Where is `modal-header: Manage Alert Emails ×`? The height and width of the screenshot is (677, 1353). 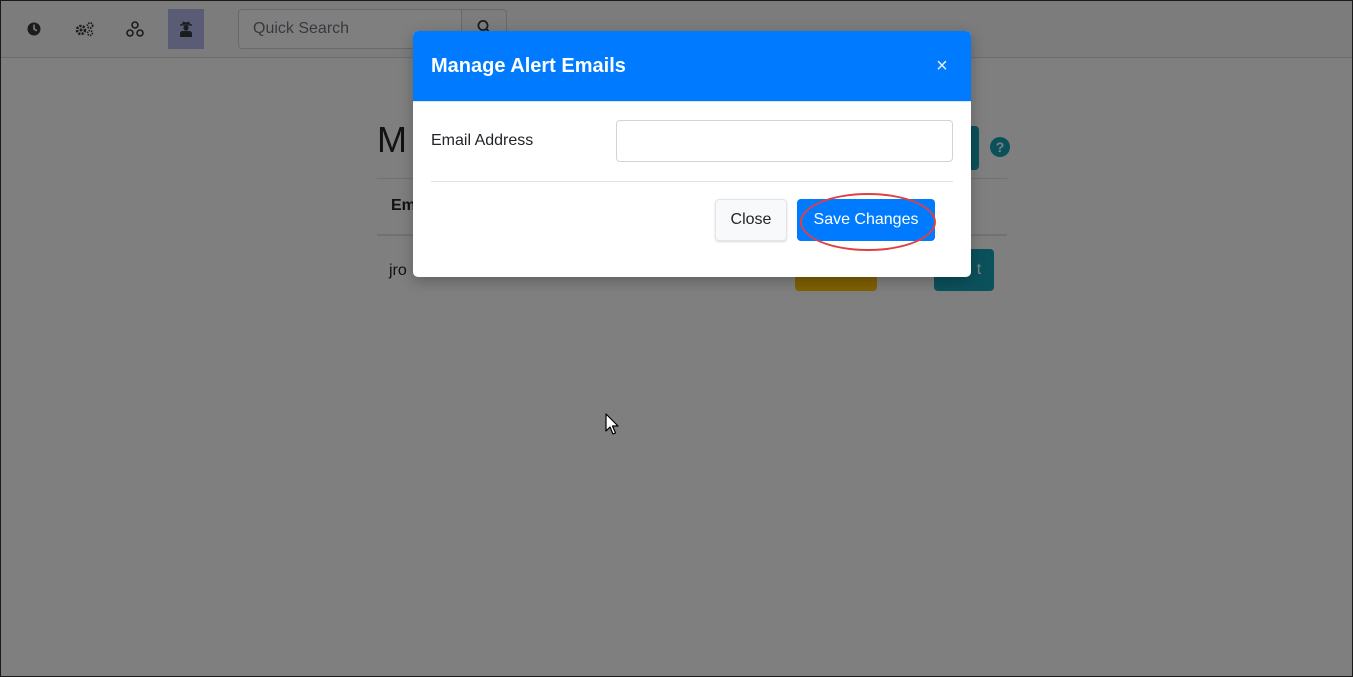
modal-header: Manage Alert Emails × is located at coordinates (692, 66).